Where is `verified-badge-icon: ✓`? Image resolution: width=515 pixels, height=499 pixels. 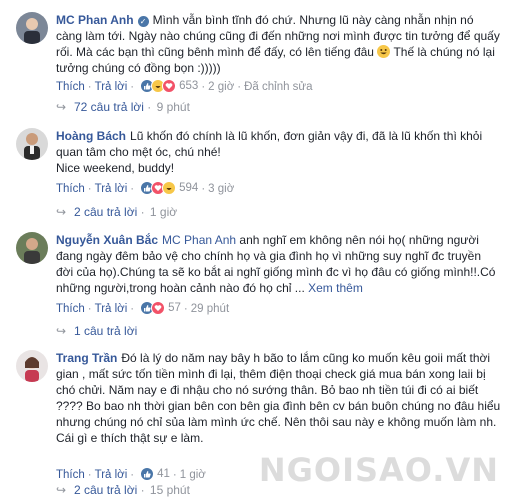
verified-badge-icon: ✓ is located at coordinates (143, 21).